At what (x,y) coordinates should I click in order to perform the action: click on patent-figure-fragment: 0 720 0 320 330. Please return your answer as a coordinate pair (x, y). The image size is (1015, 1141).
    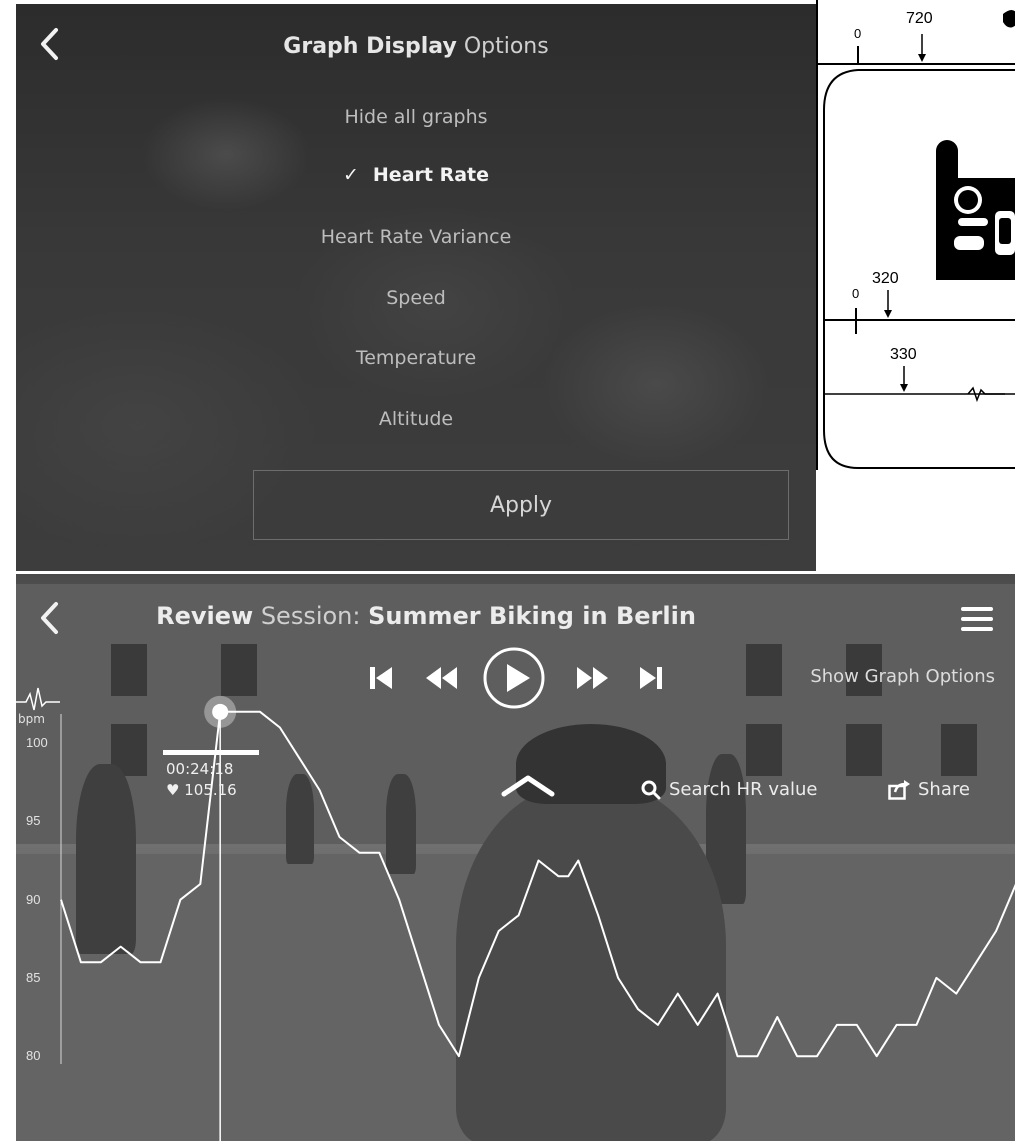
    Looking at the image, I should click on (915, 235).